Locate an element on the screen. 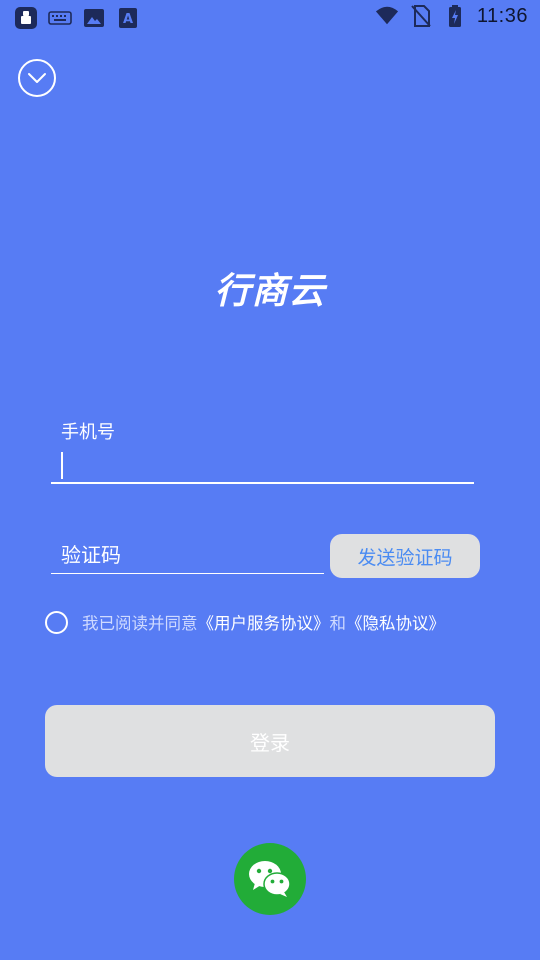 This screenshot has width=540, height=960. wechat-icon is located at coordinates (270, 879).